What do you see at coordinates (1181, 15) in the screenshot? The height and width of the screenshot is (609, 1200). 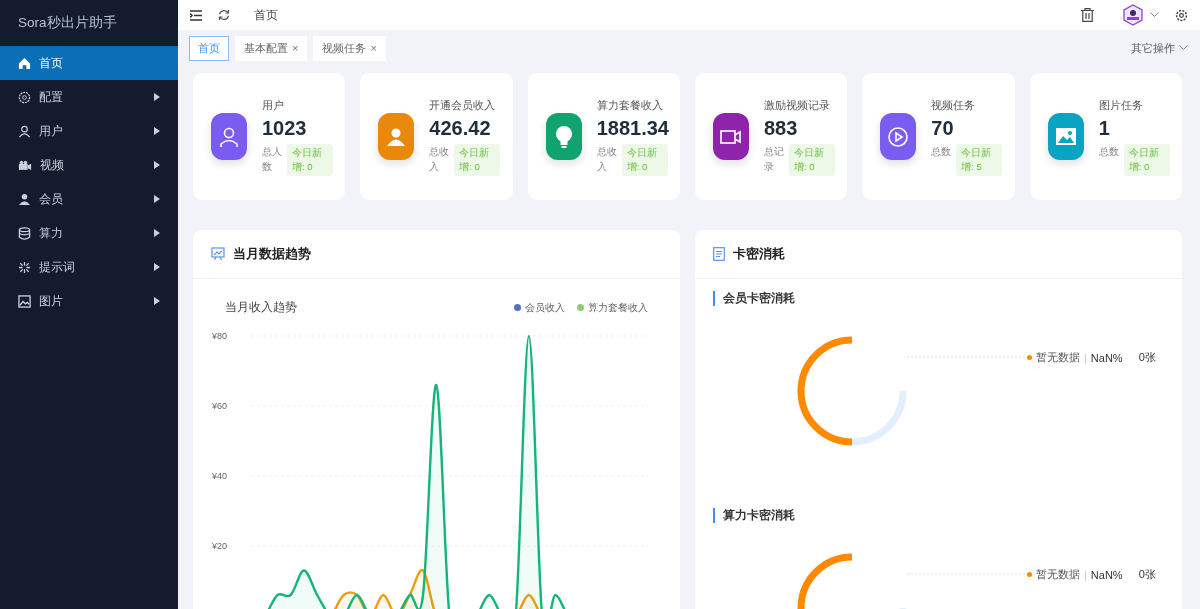 I see `settings-icon` at bounding box center [1181, 15].